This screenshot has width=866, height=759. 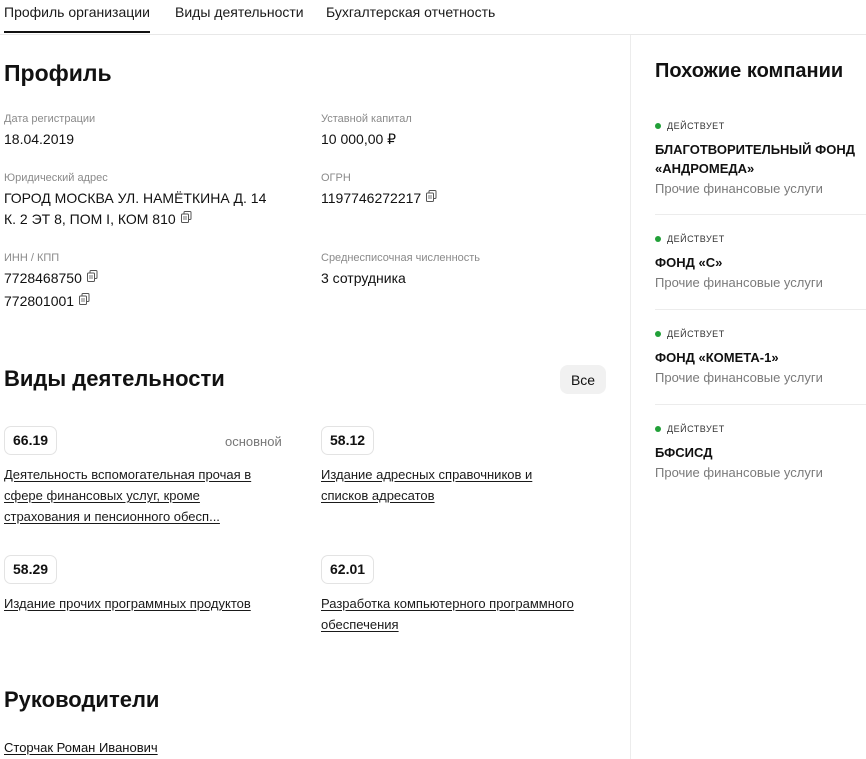 What do you see at coordinates (77, 18) in the screenshot?
I see `tab-organization-profile: Профиль организации` at bounding box center [77, 18].